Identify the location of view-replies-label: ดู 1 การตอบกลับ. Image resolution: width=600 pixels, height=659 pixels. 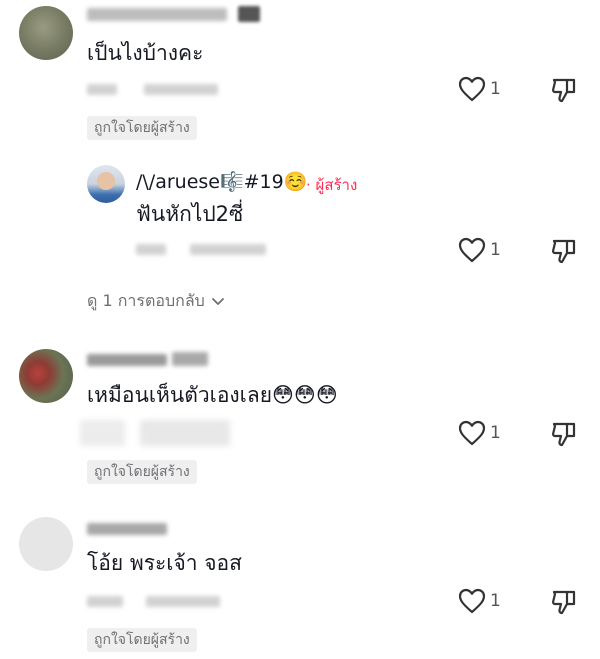
(146, 300).